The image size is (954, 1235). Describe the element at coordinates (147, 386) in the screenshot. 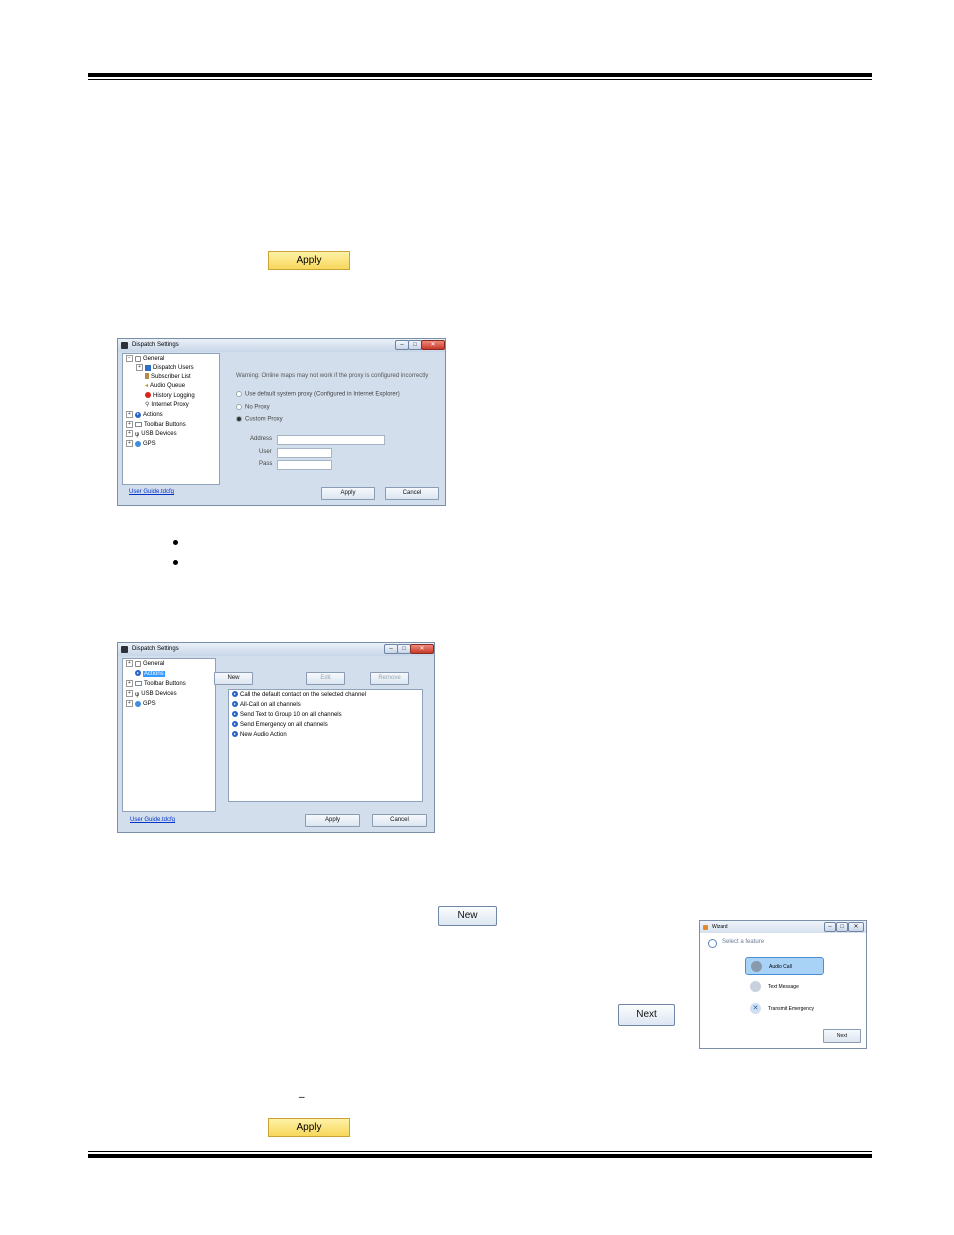

I see `speaker-icon: ◂` at that location.